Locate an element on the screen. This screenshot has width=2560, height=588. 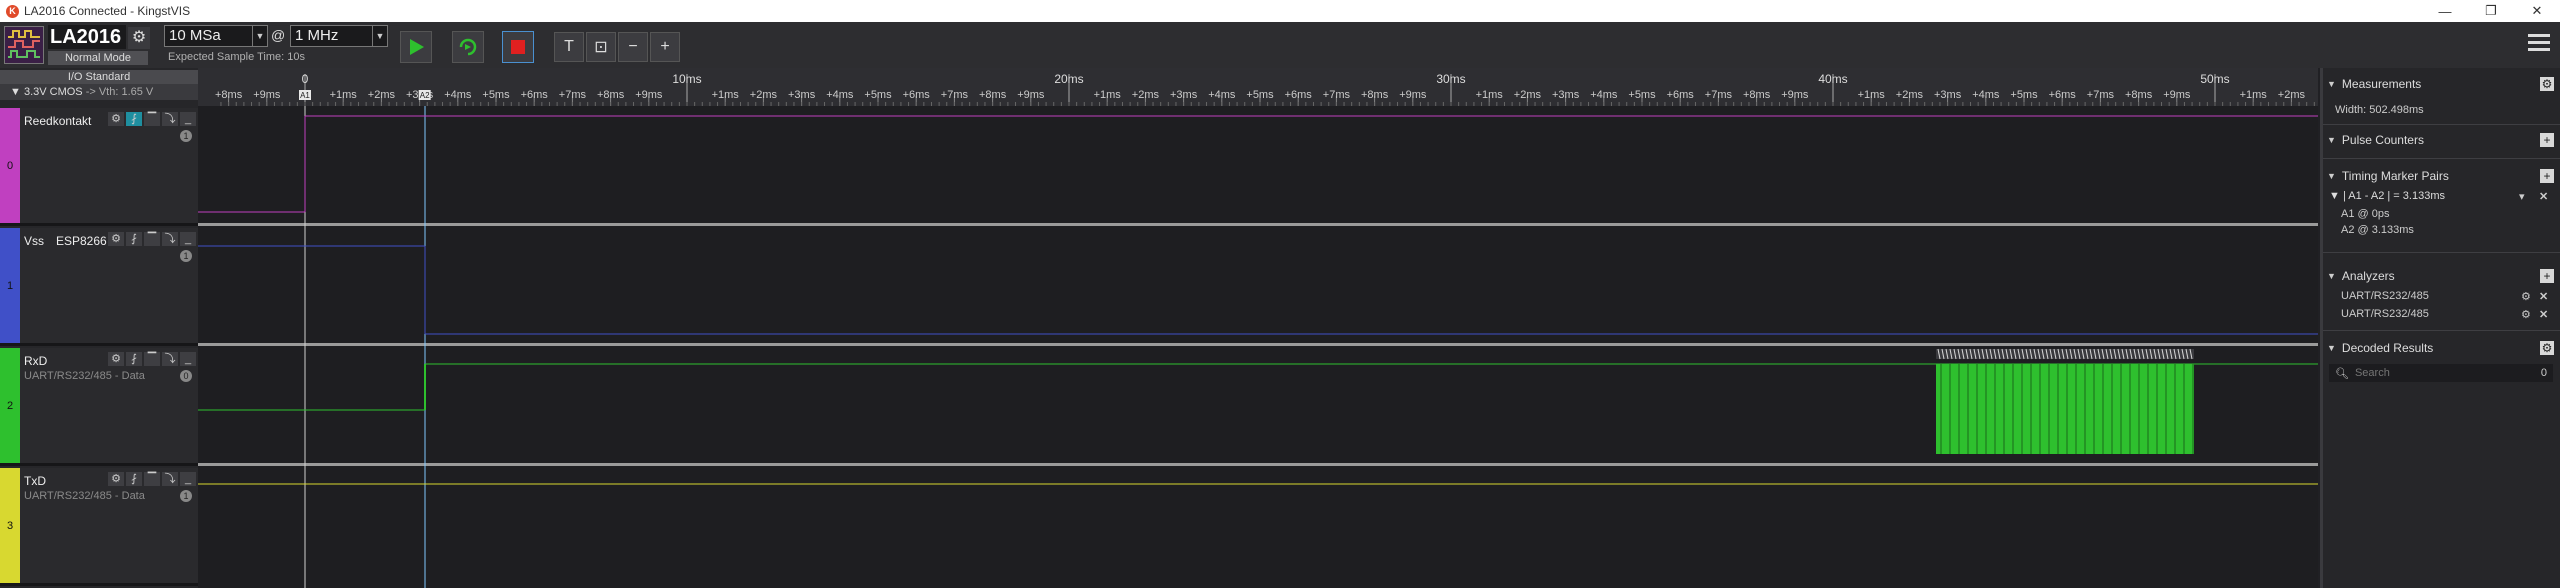
triangle-down-icon: ▼ is located at coordinates (2331, 348).